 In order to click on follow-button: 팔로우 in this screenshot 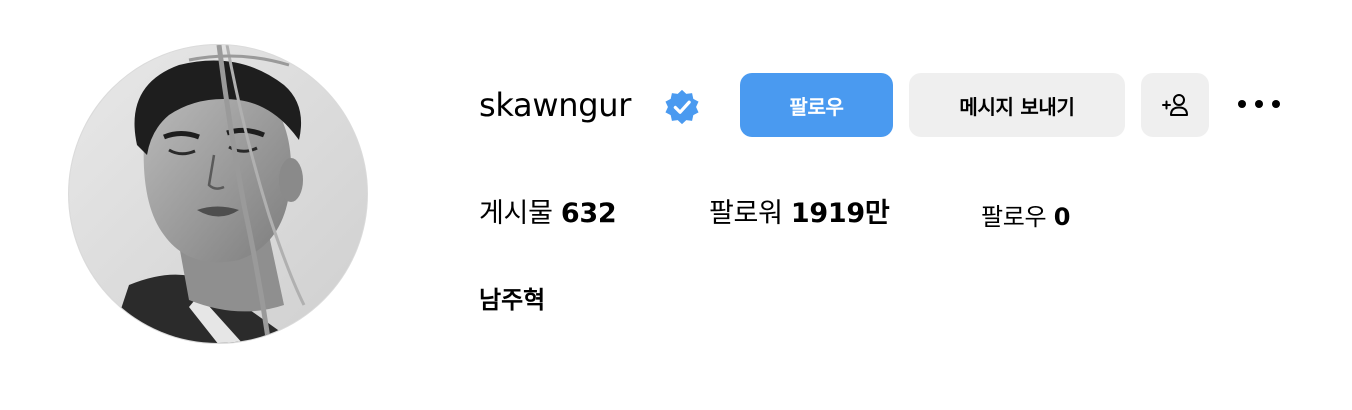, I will do `click(816, 105)`.